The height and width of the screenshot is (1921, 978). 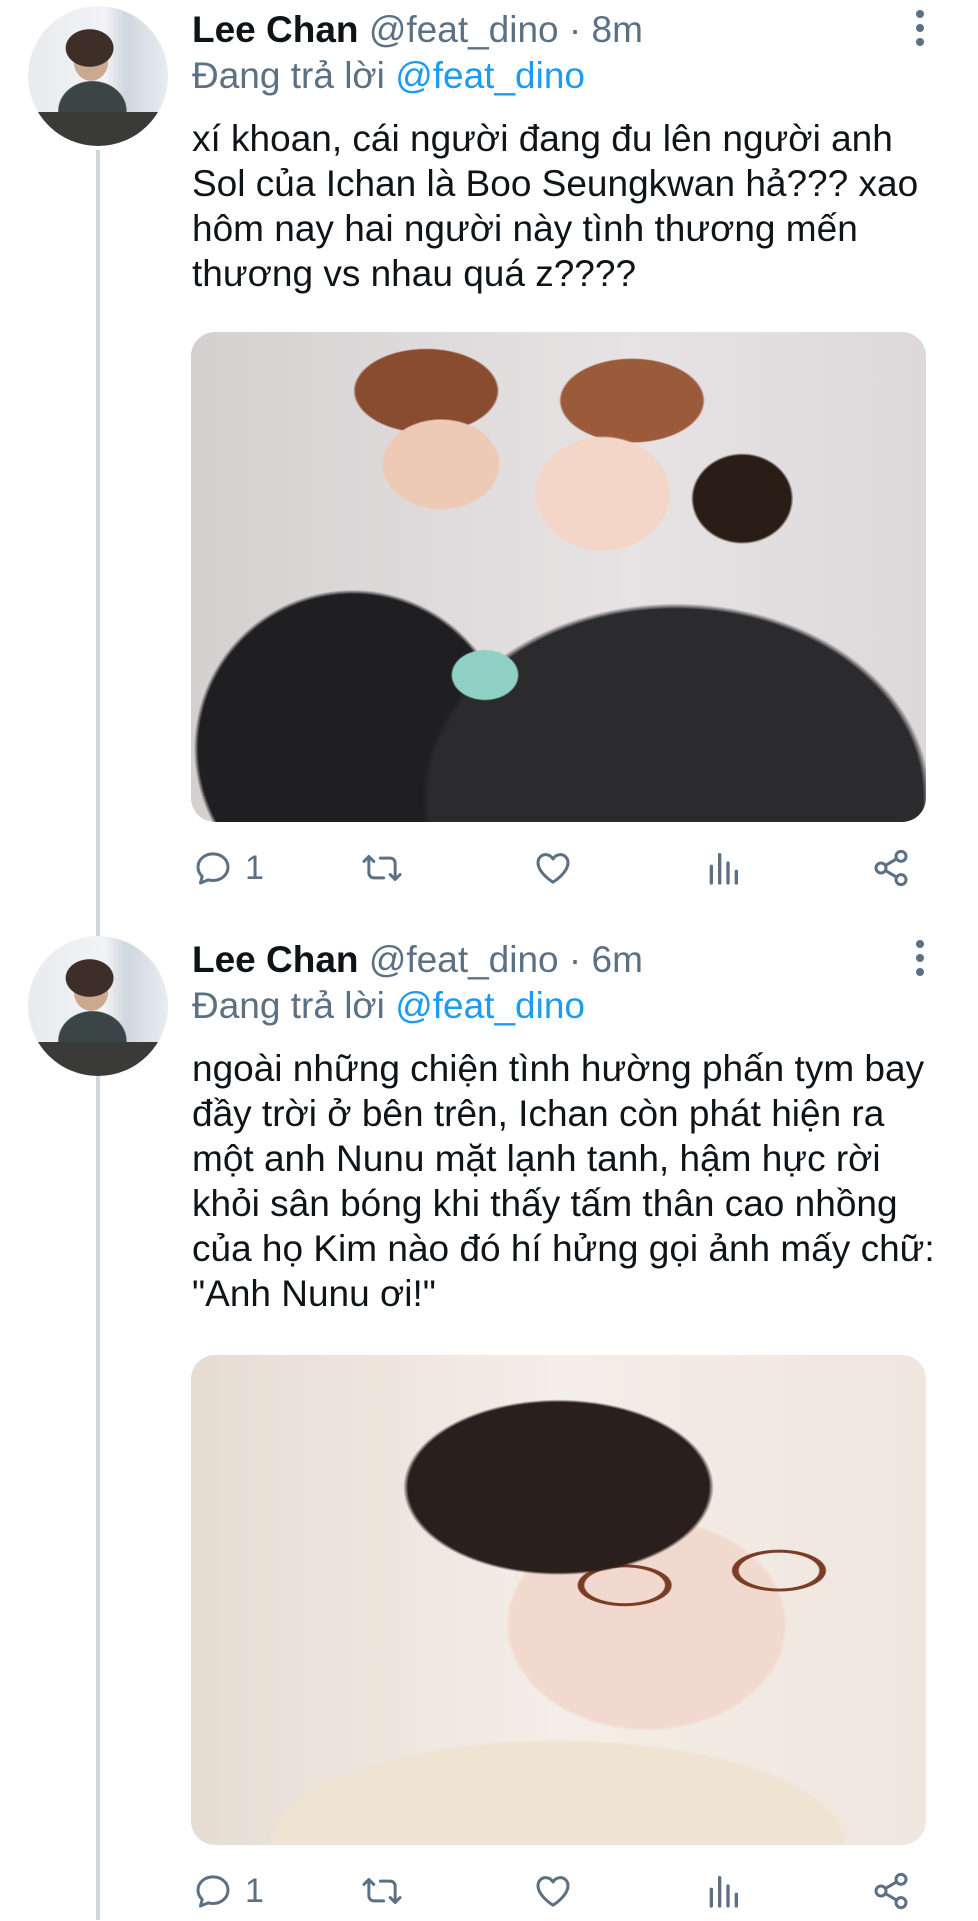 What do you see at coordinates (617, 959) in the screenshot?
I see `tweet-time: 6m` at bounding box center [617, 959].